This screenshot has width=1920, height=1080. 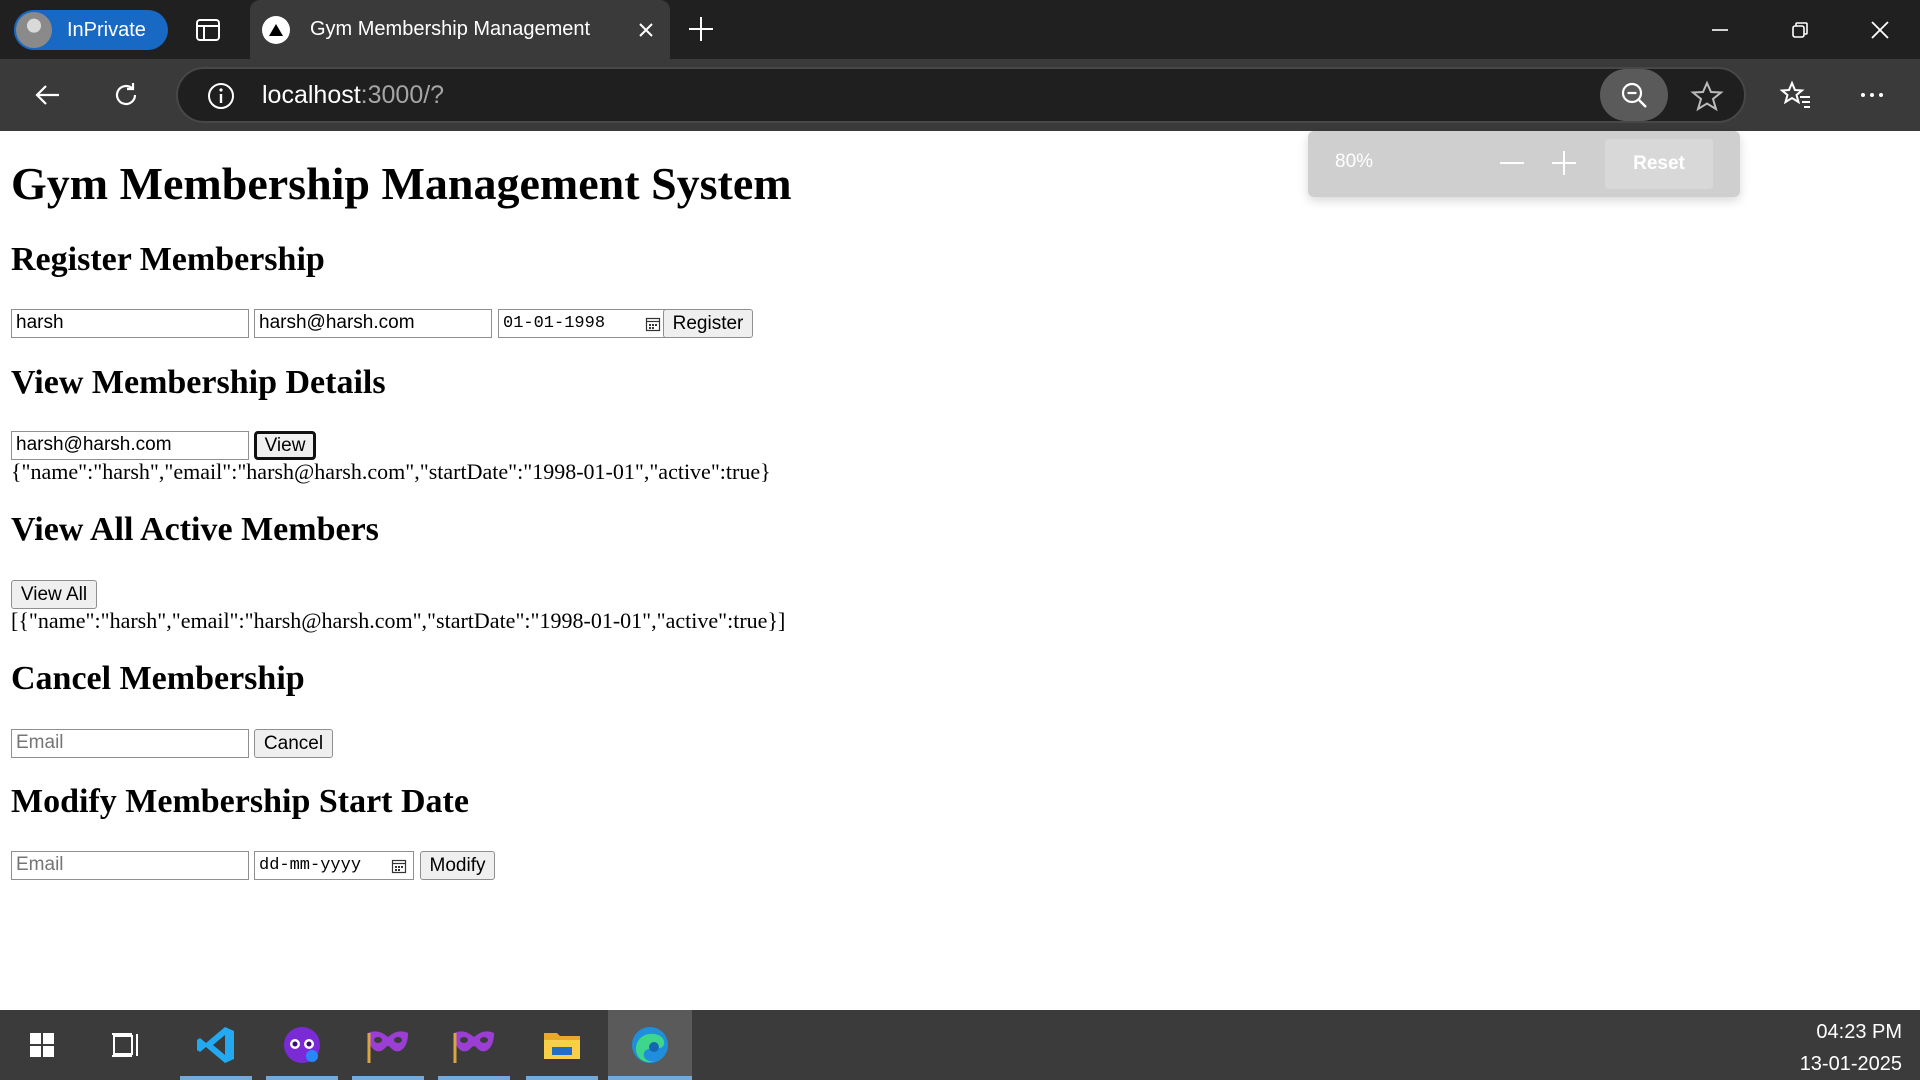 What do you see at coordinates (646, 30) in the screenshot?
I see `tab-close-icon` at bounding box center [646, 30].